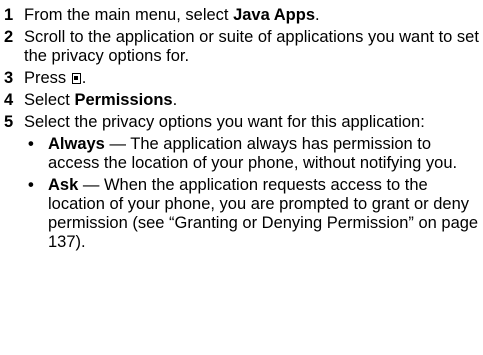 The height and width of the screenshot is (355, 483). What do you see at coordinates (55, 78) in the screenshot?
I see `step-text: Press .` at bounding box center [55, 78].